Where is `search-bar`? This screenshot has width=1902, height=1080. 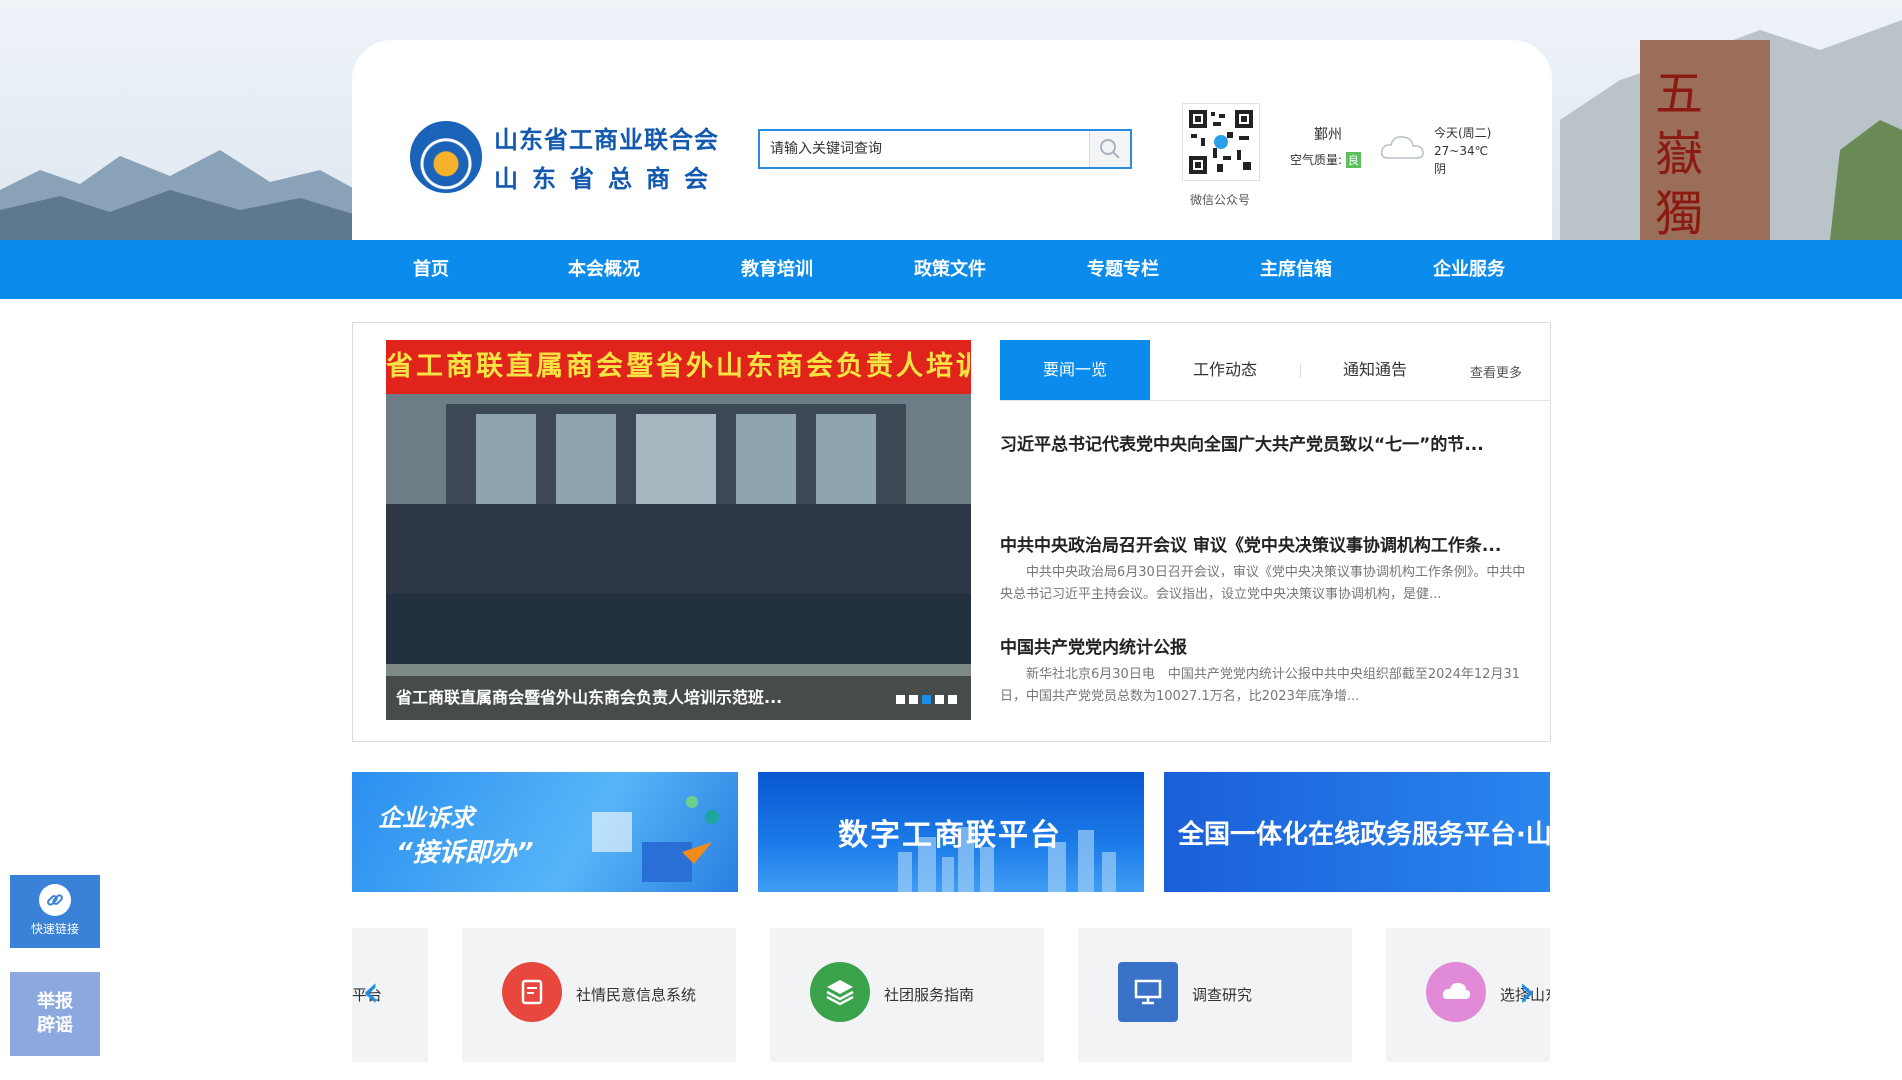 search-bar is located at coordinates (945, 149).